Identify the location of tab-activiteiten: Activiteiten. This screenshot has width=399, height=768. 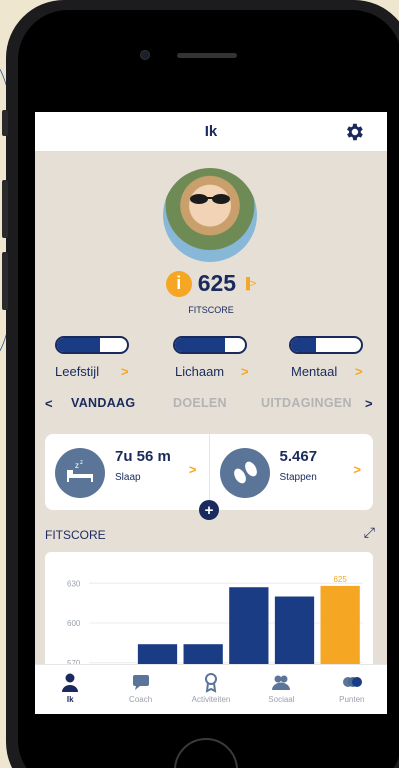
(211, 689).